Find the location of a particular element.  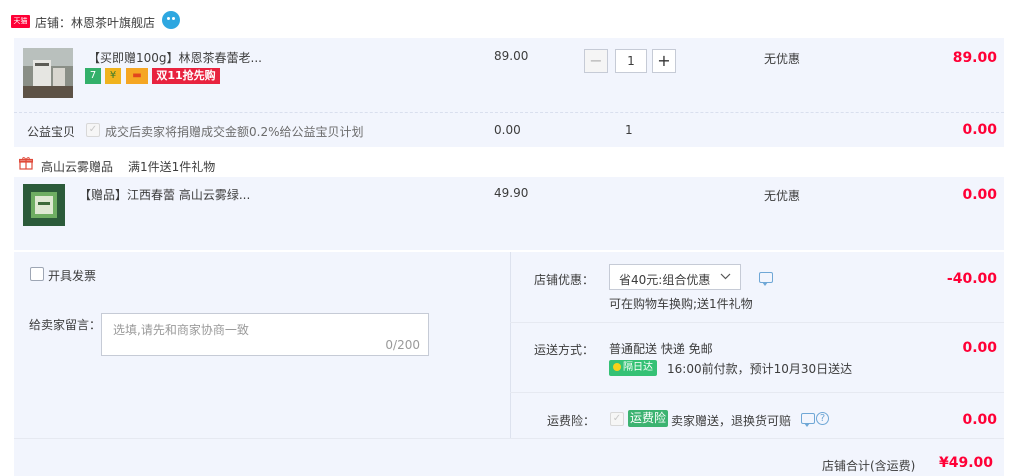

gift-group-rule: 满1件送1件礼物 is located at coordinates (172, 167).